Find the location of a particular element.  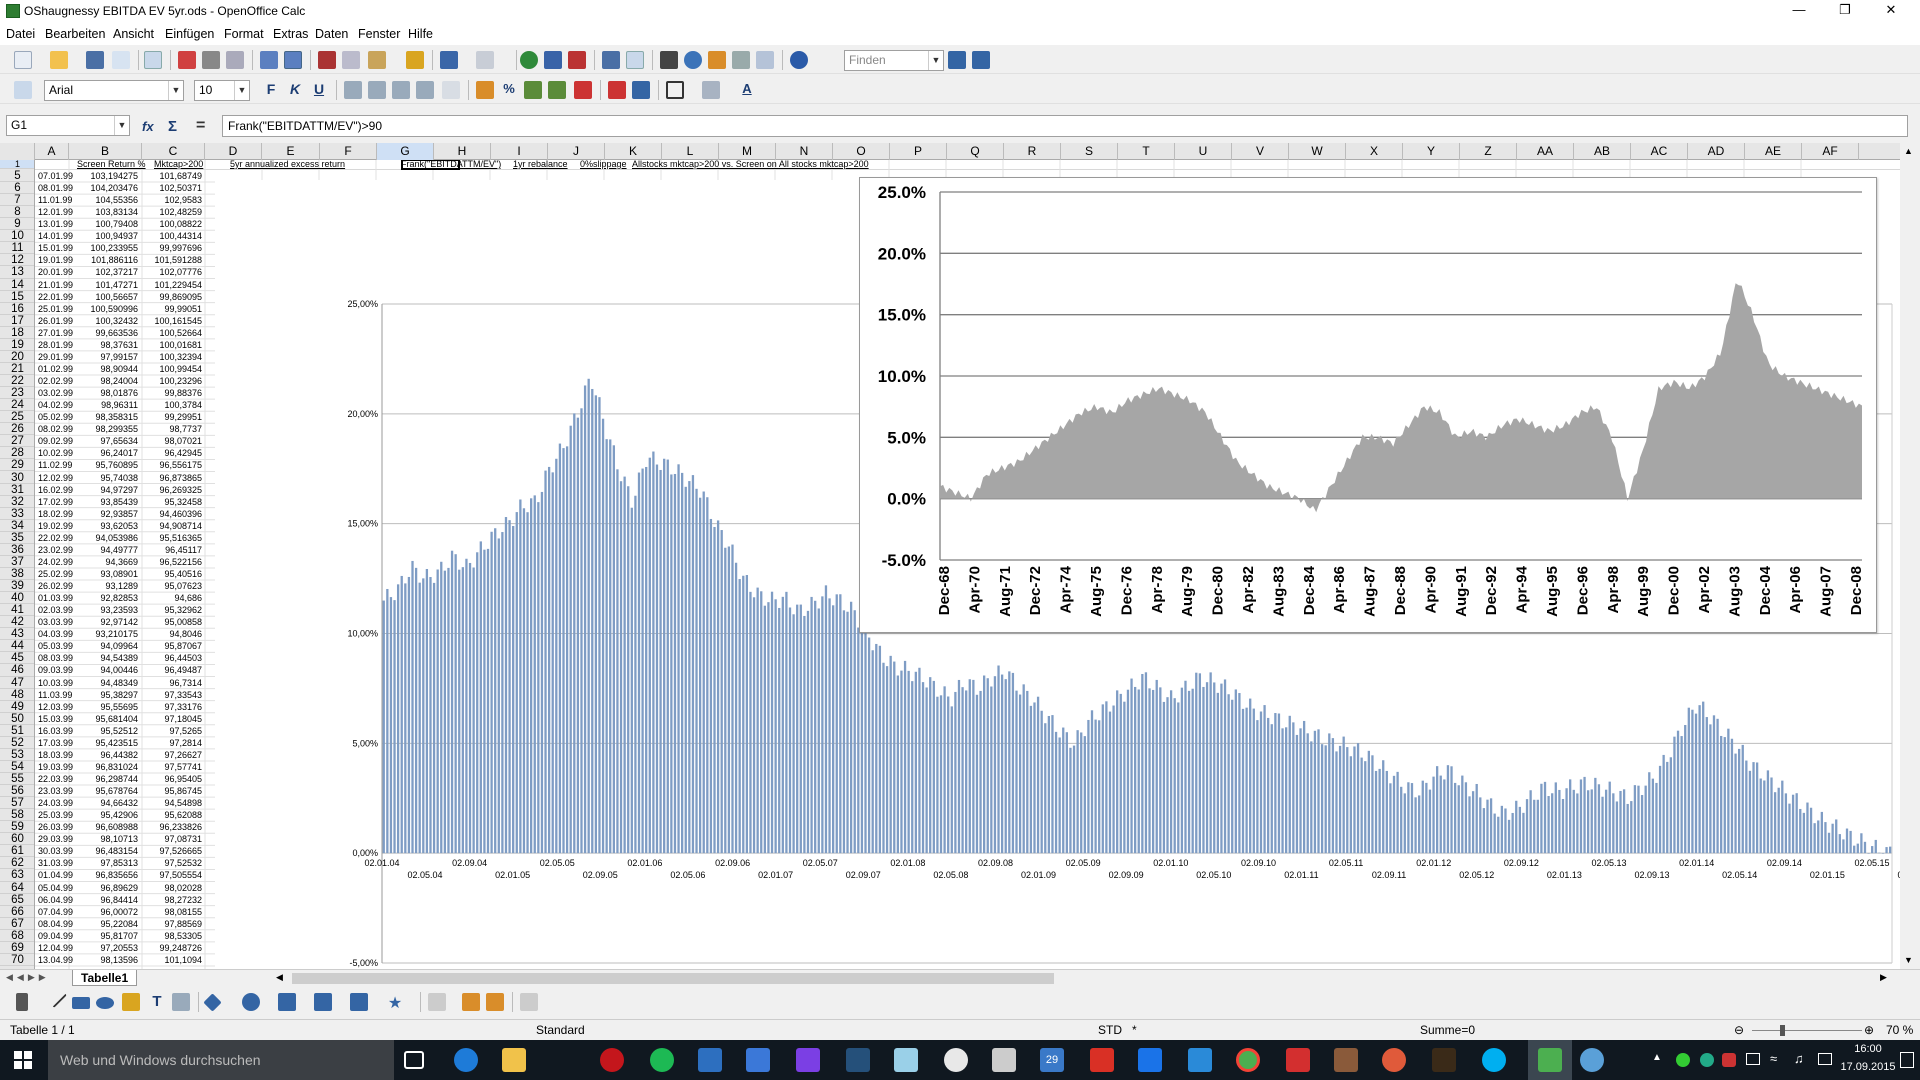

flowchart-icon is located at coordinates (323, 1002).